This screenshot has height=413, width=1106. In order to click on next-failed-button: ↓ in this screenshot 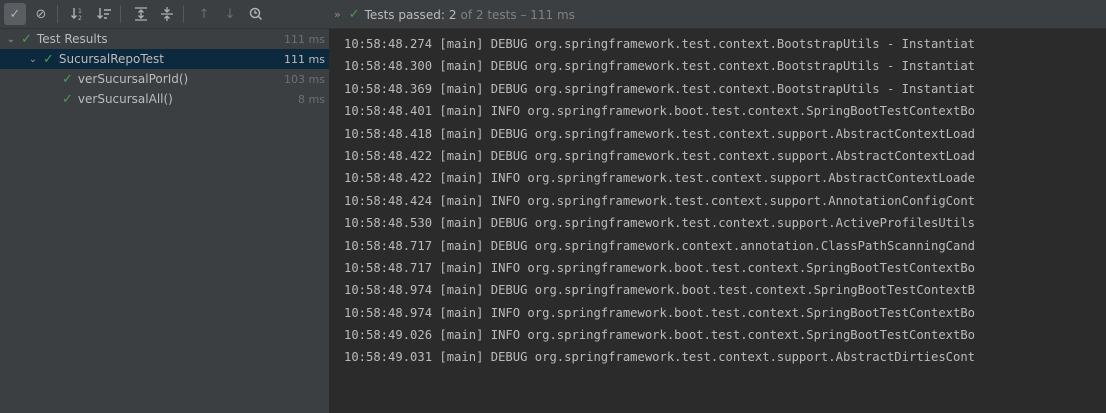, I will do `click(230, 14)`.